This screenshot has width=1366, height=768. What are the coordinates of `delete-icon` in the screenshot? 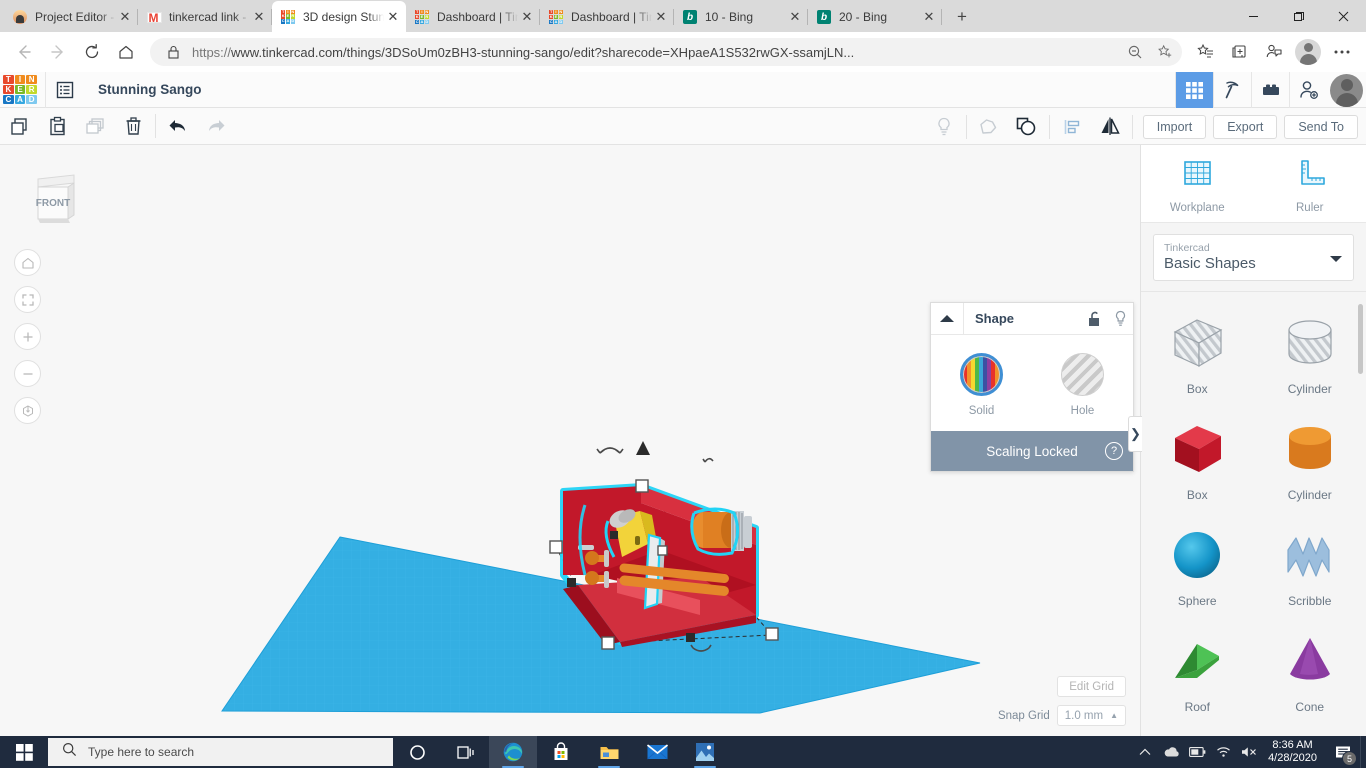 It's located at (133, 126).